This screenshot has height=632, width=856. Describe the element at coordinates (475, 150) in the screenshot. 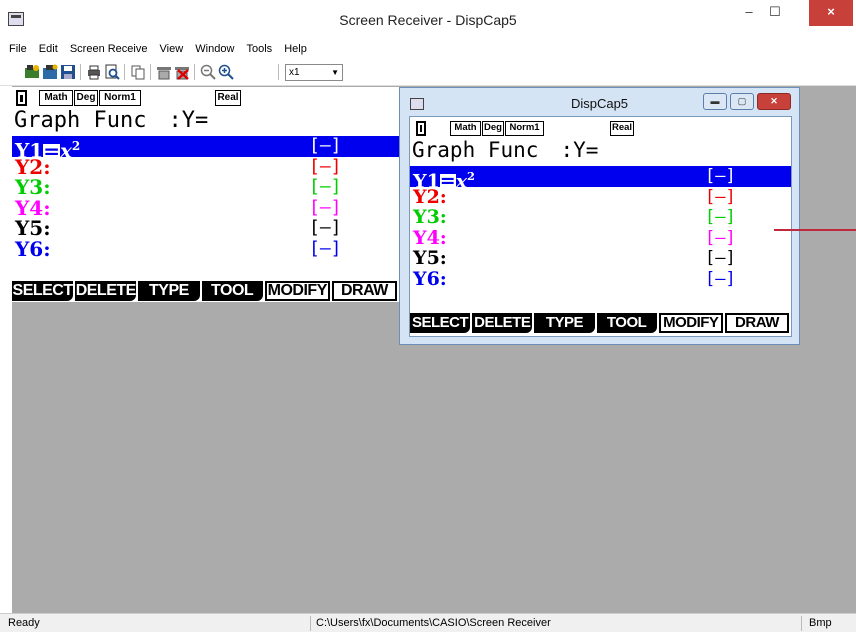

I see `screen-title: Graph Func` at that location.